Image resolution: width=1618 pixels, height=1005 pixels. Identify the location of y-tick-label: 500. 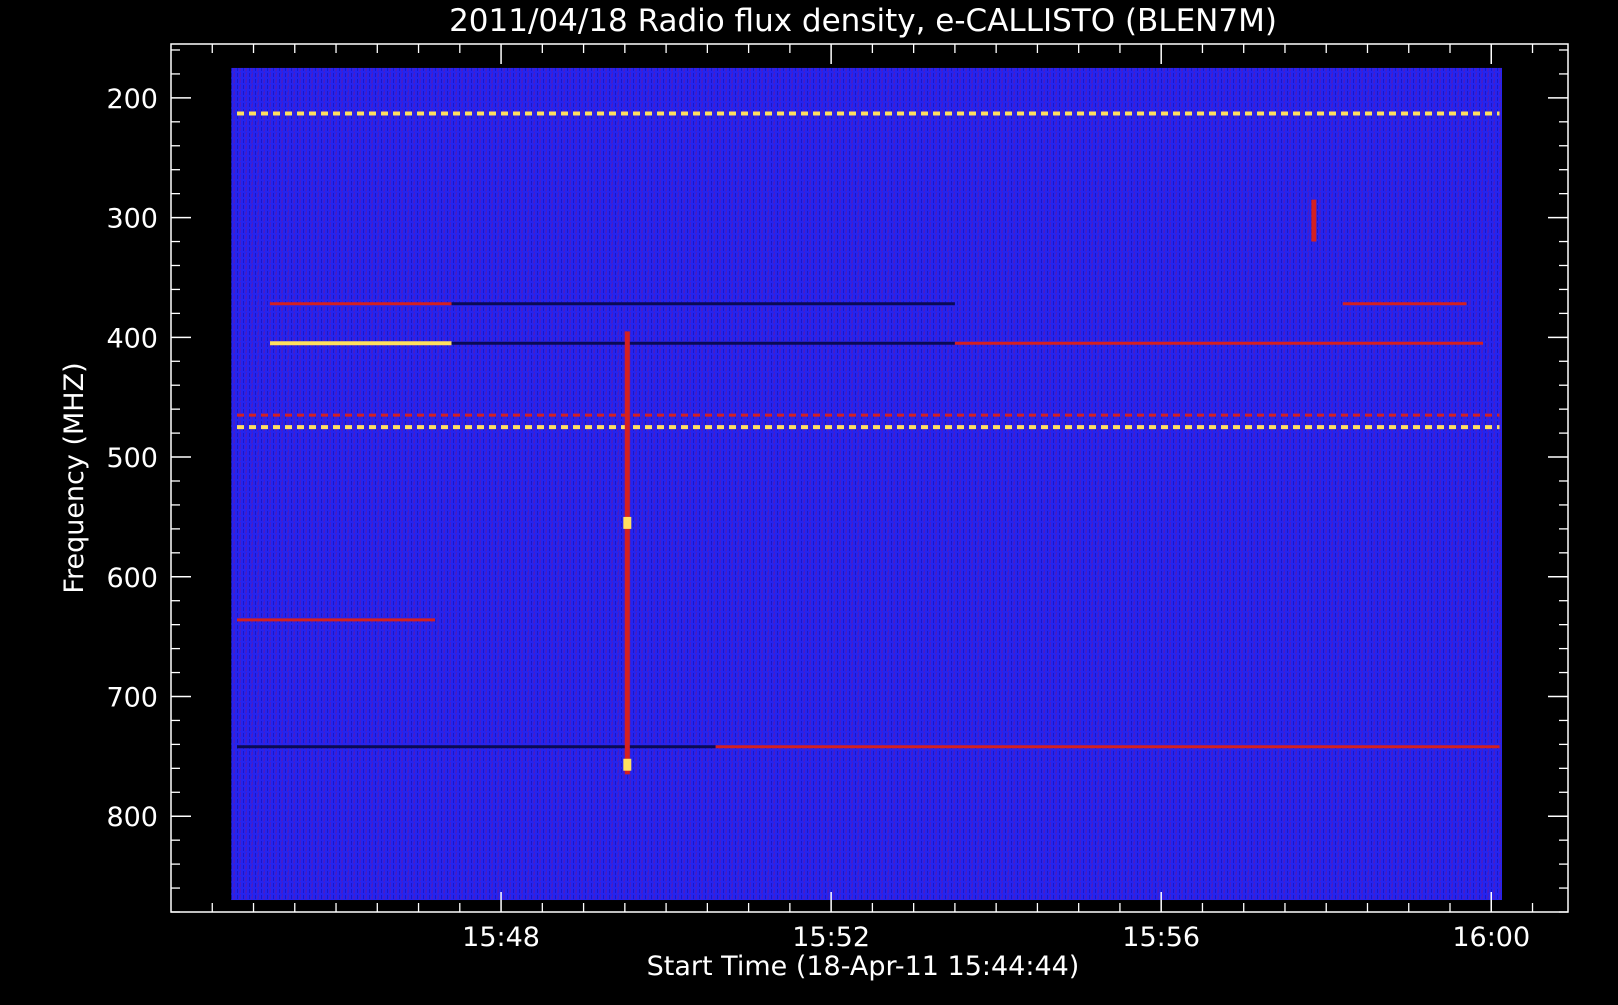
(132, 458).